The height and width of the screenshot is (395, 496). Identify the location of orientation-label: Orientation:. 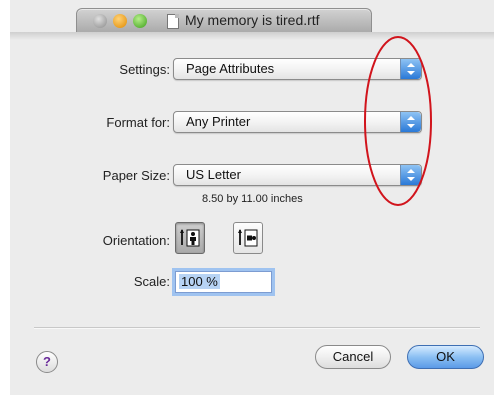
(136, 240).